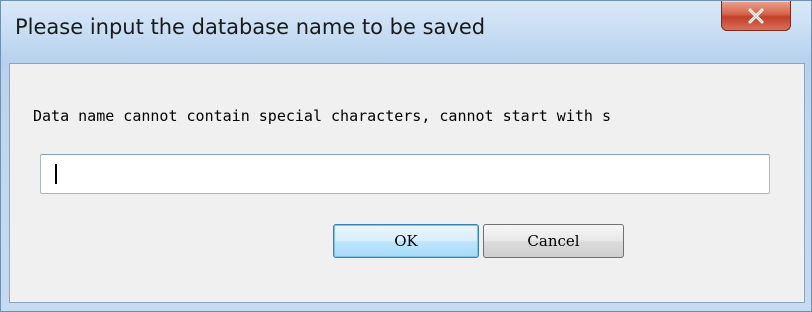 This screenshot has height=312, width=812. I want to click on text-caret, so click(56, 174).